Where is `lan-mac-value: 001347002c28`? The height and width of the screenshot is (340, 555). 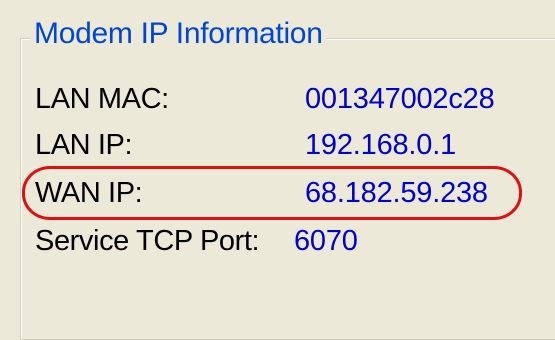
lan-mac-value: 001347002c28 is located at coordinates (400, 99).